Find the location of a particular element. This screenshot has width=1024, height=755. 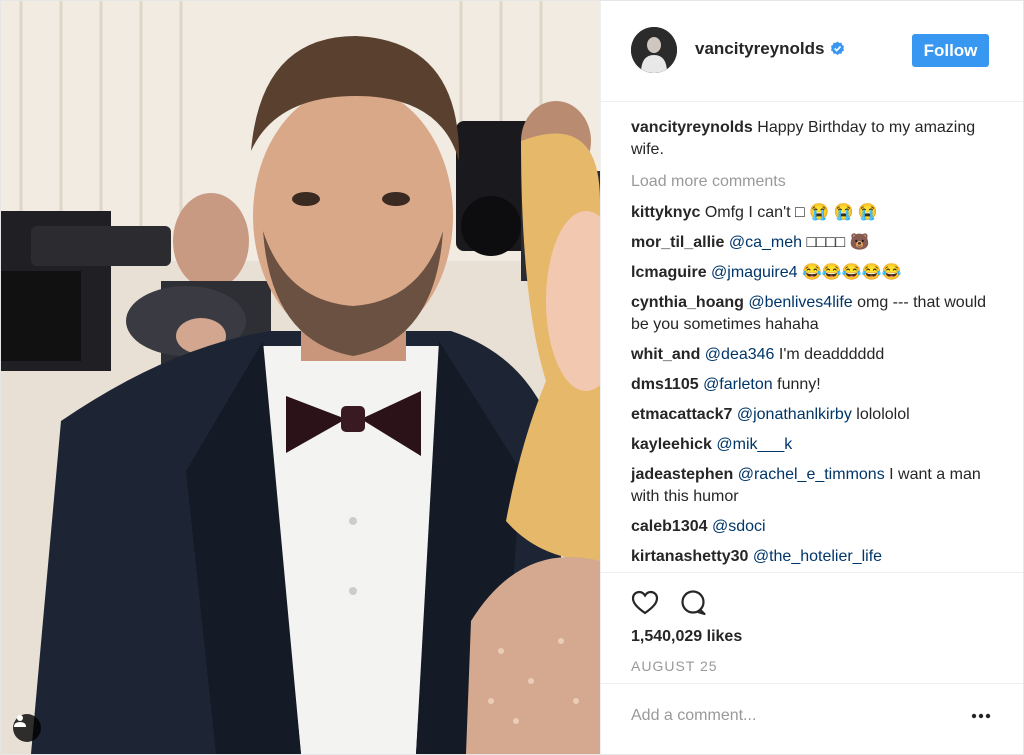

follow-button: Follow is located at coordinates (950, 50).